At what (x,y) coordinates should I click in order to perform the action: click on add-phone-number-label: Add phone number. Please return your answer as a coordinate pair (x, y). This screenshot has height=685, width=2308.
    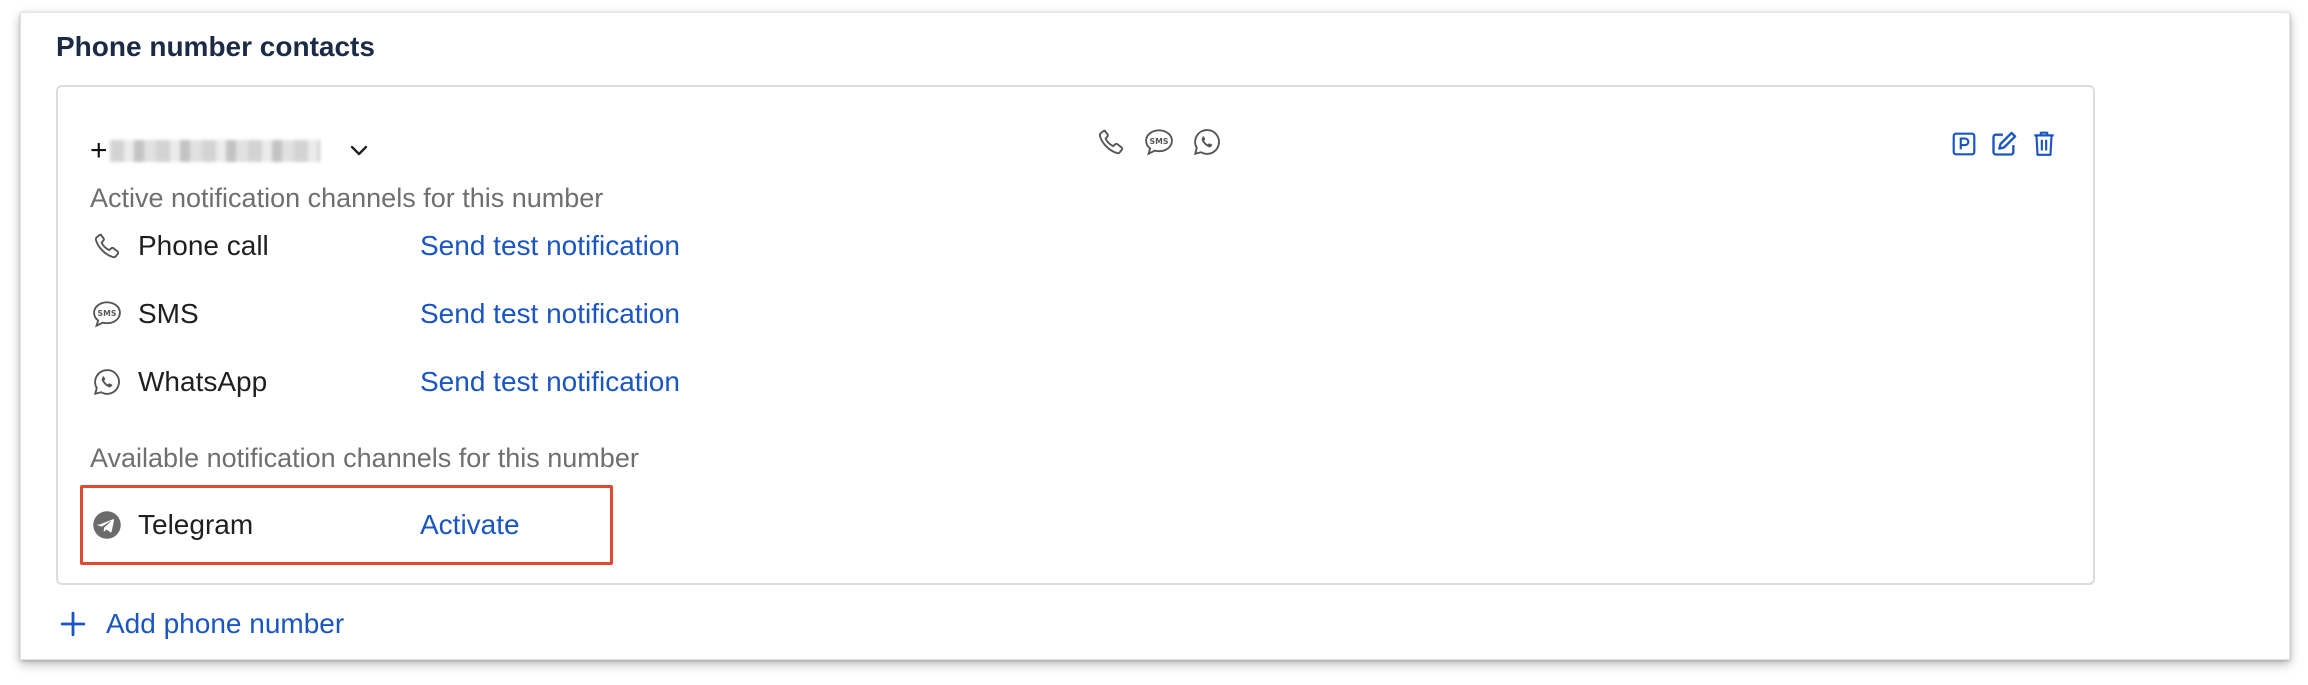
    Looking at the image, I should click on (225, 623).